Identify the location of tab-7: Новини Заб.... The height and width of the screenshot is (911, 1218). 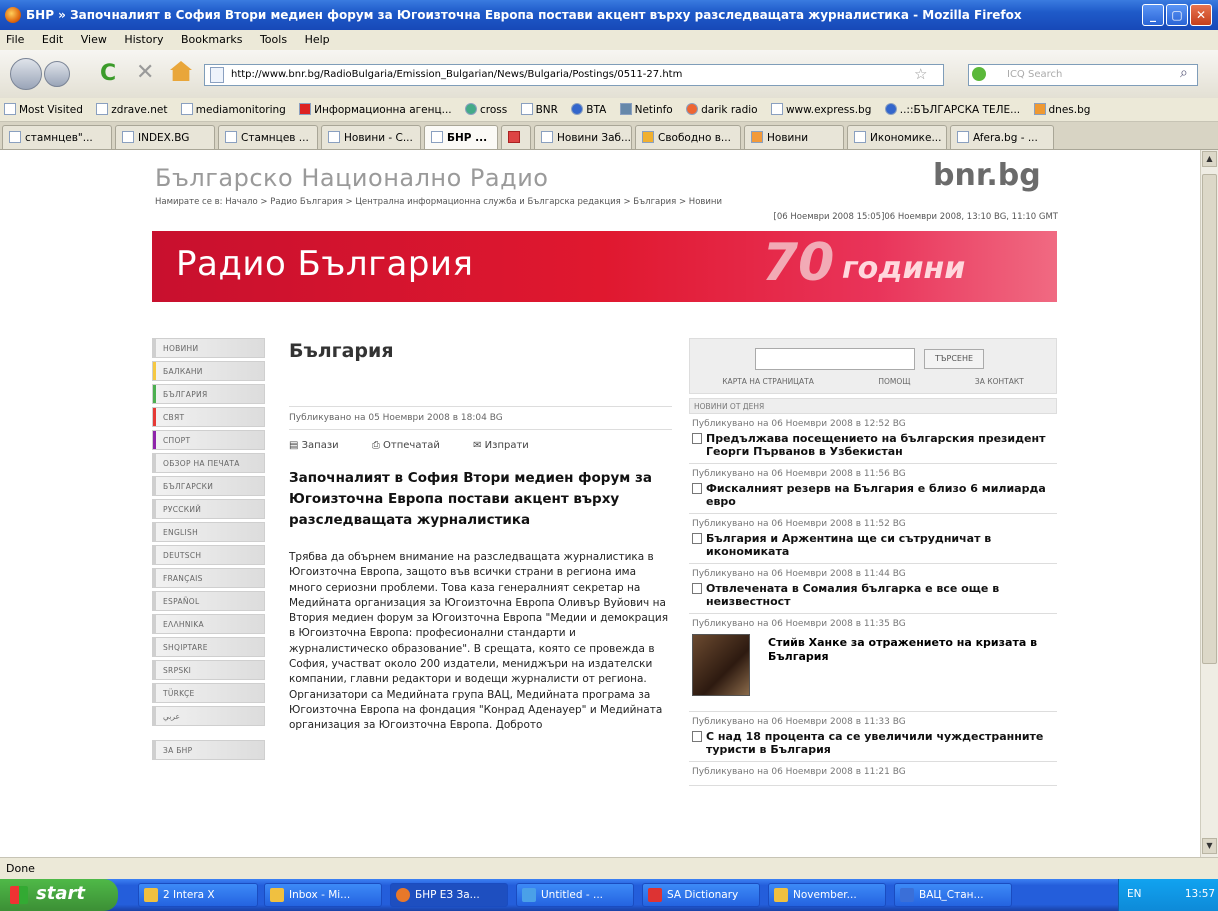
(583, 137).